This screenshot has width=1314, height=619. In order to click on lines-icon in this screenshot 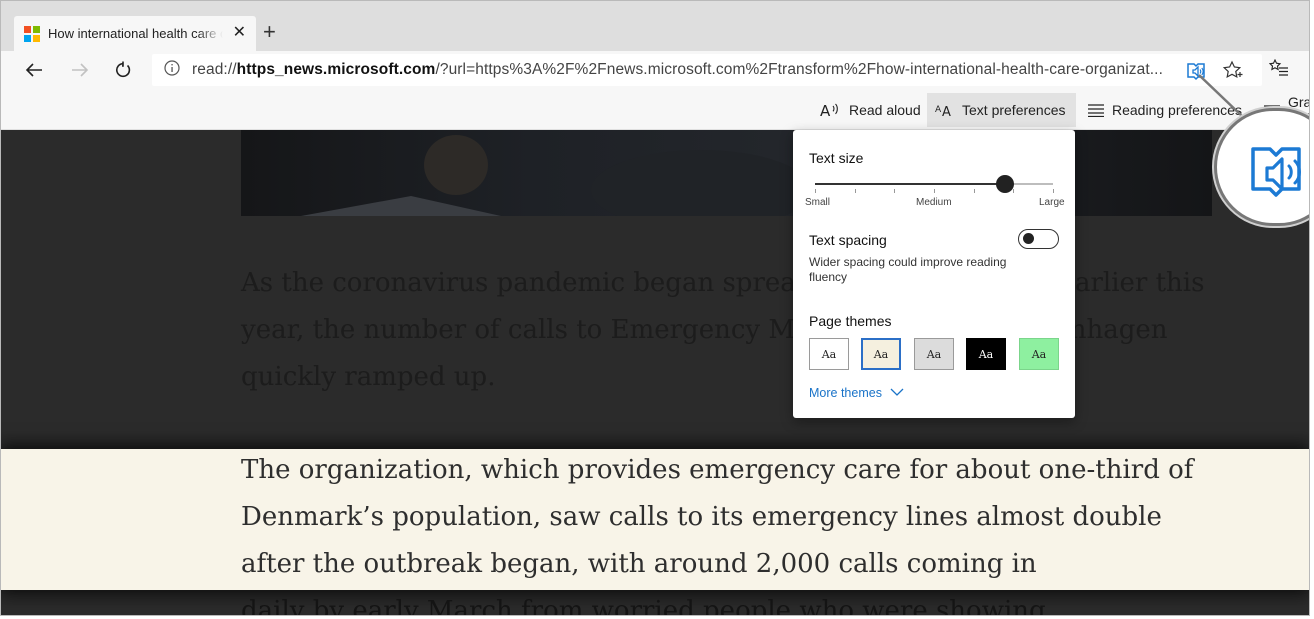, I will do `click(1096, 110)`.